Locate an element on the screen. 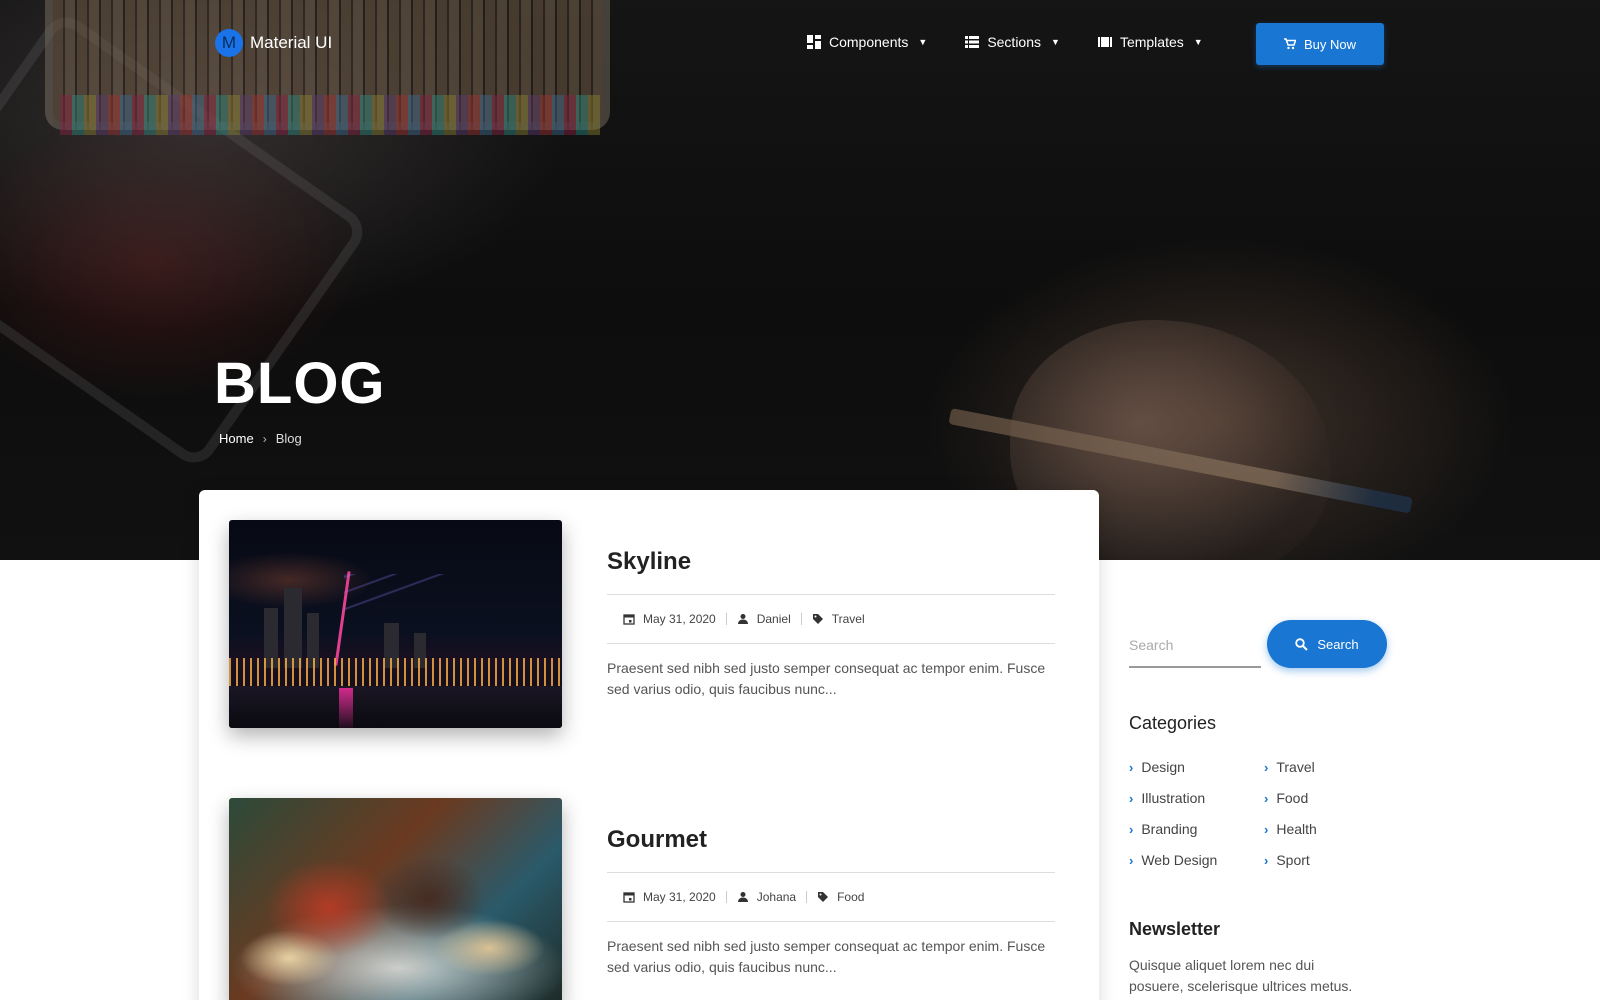 Image resolution: width=1600 pixels, height=1000 pixels. brand-logo: M is located at coordinates (229, 43).